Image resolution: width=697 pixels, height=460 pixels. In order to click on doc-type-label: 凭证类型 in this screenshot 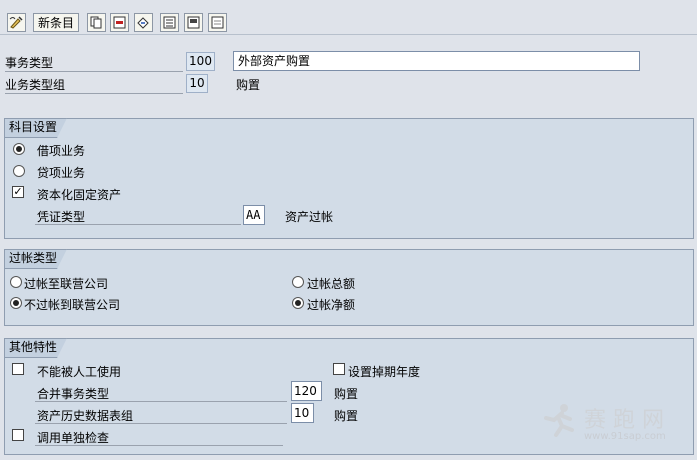, I will do `click(61, 217)`.